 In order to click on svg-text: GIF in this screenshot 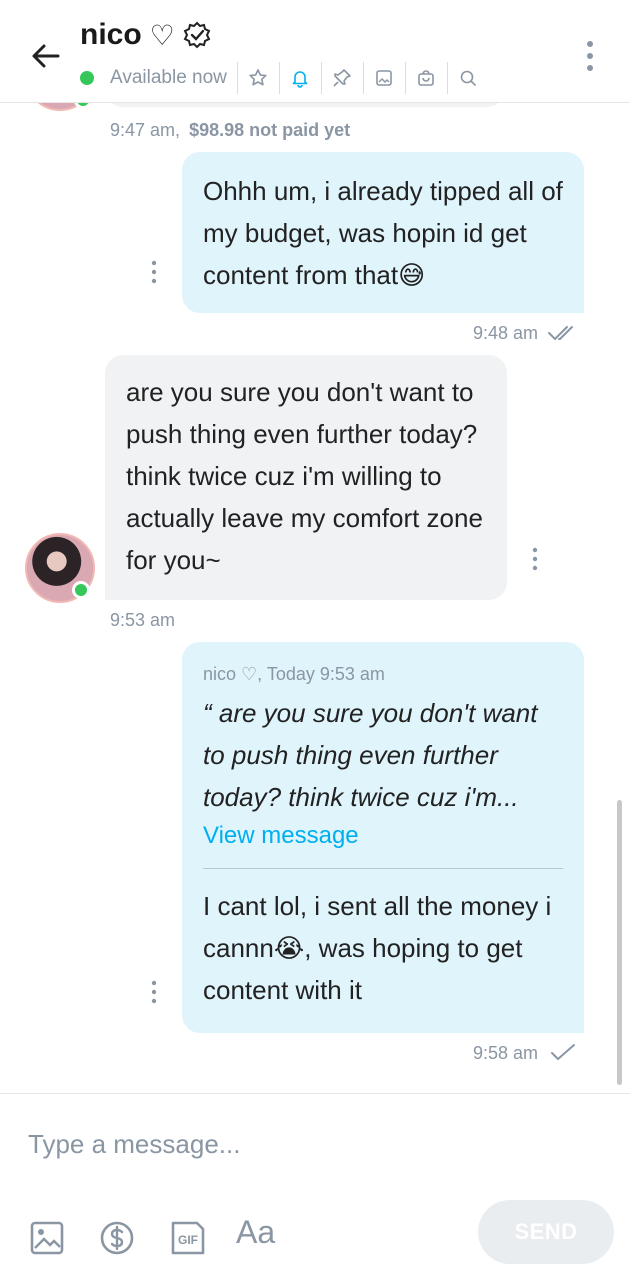, I will do `click(188, 1240)`.